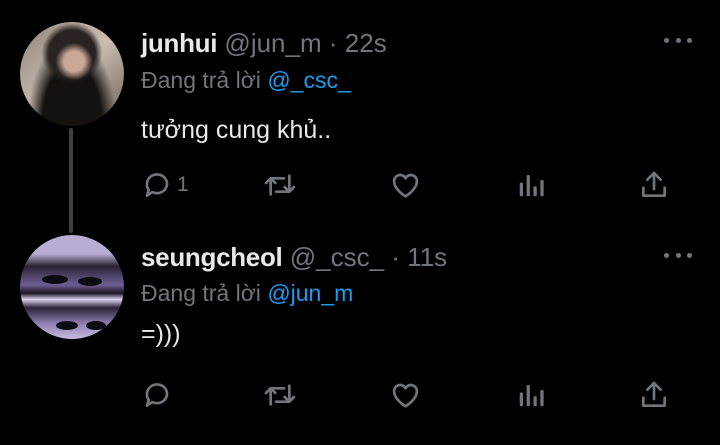  Describe the element at coordinates (366, 43) in the screenshot. I see `timestamp: 22s` at that location.